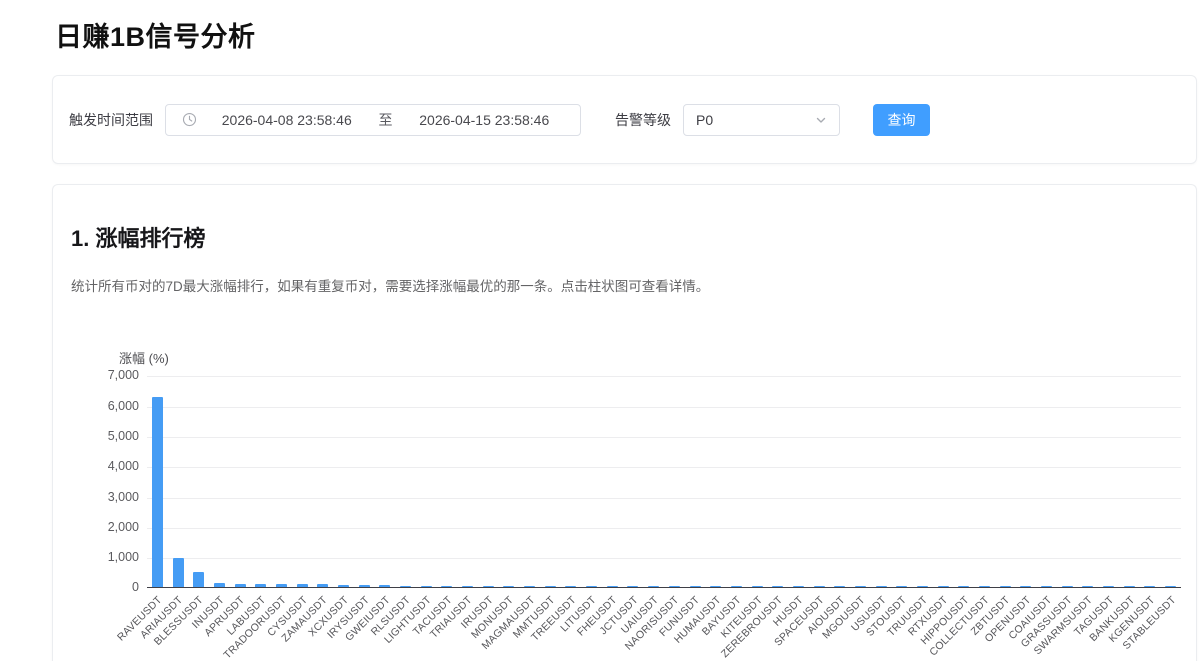  What do you see at coordinates (571, 587) in the screenshot?
I see `bar-TREEUSDT` at bounding box center [571, 587].